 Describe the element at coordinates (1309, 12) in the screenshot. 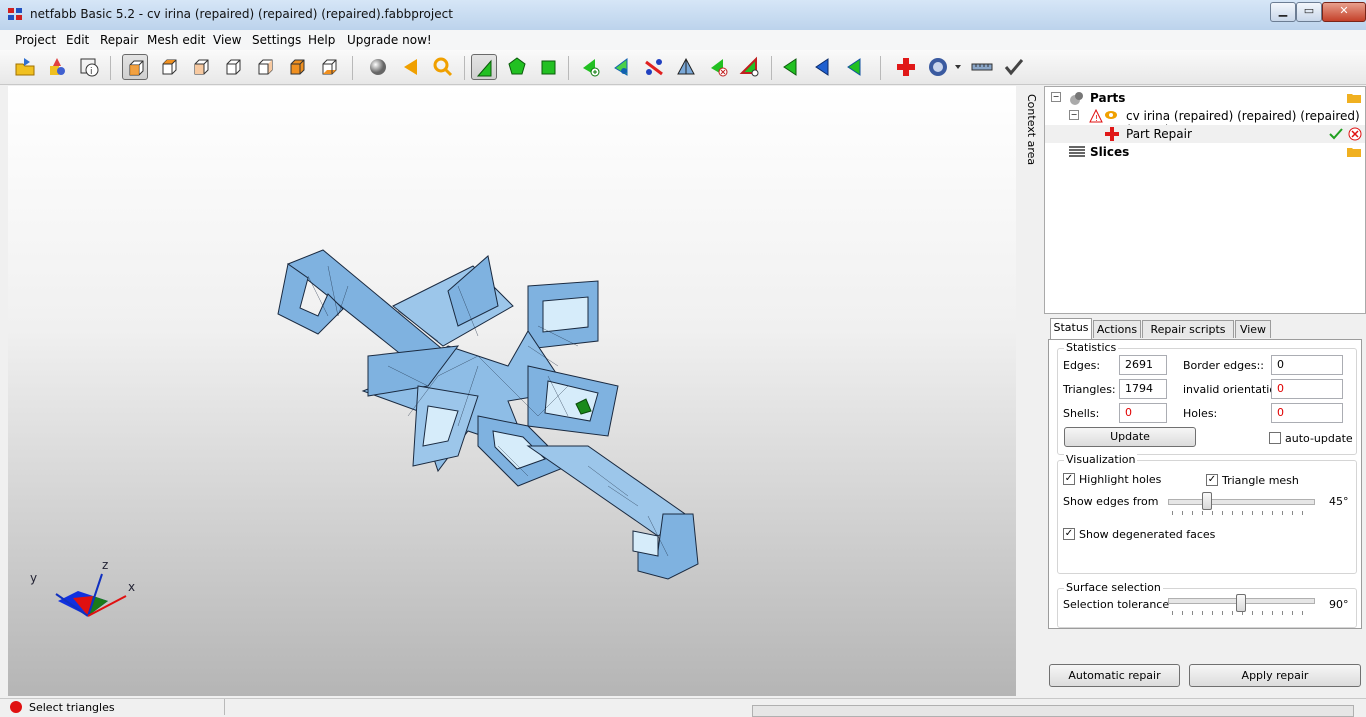

I see `maximize-button: ▭` at that location.